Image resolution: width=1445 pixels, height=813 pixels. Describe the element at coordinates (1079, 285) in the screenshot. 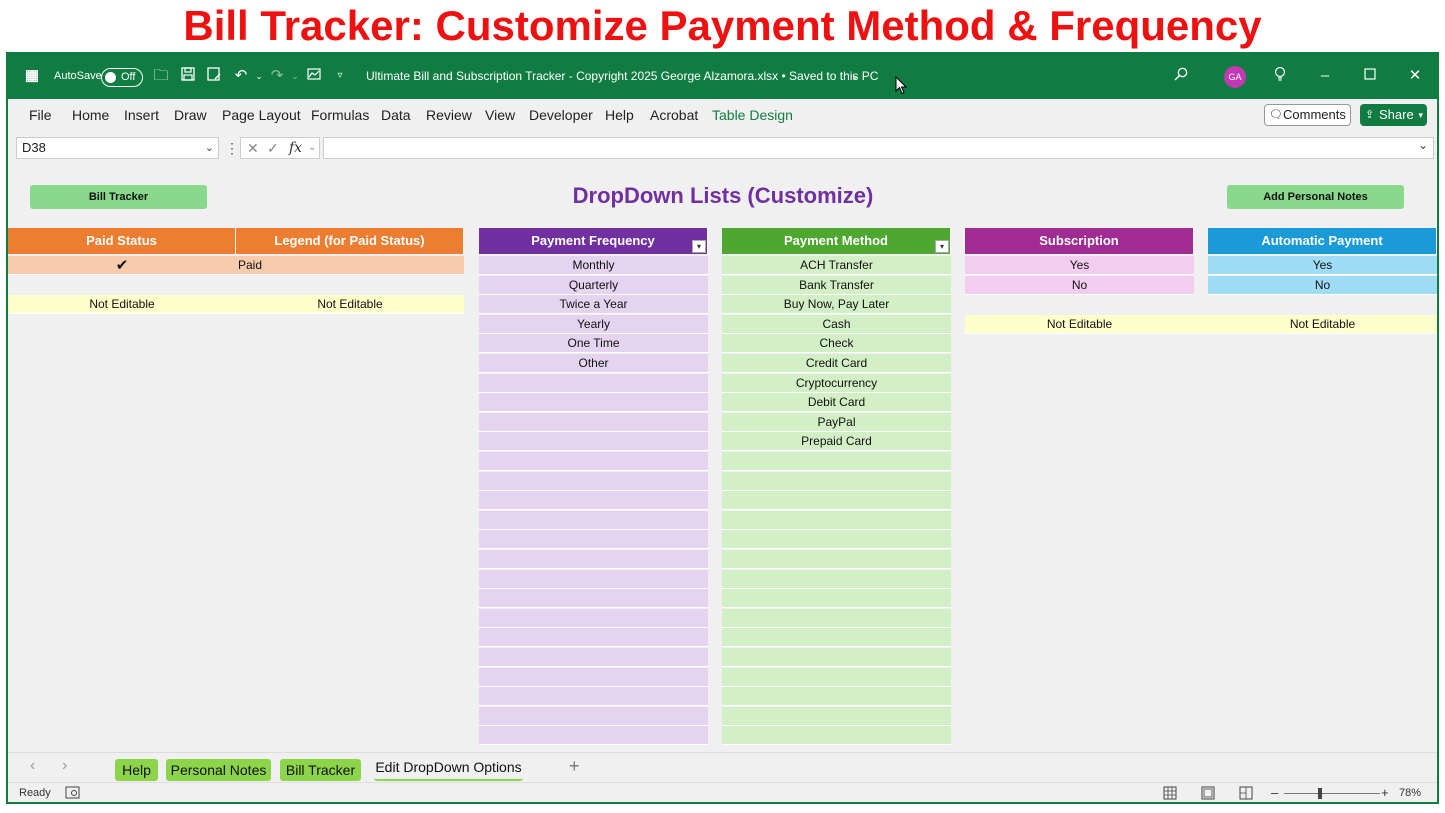

I see `subscription-no-cell: No` at that location.